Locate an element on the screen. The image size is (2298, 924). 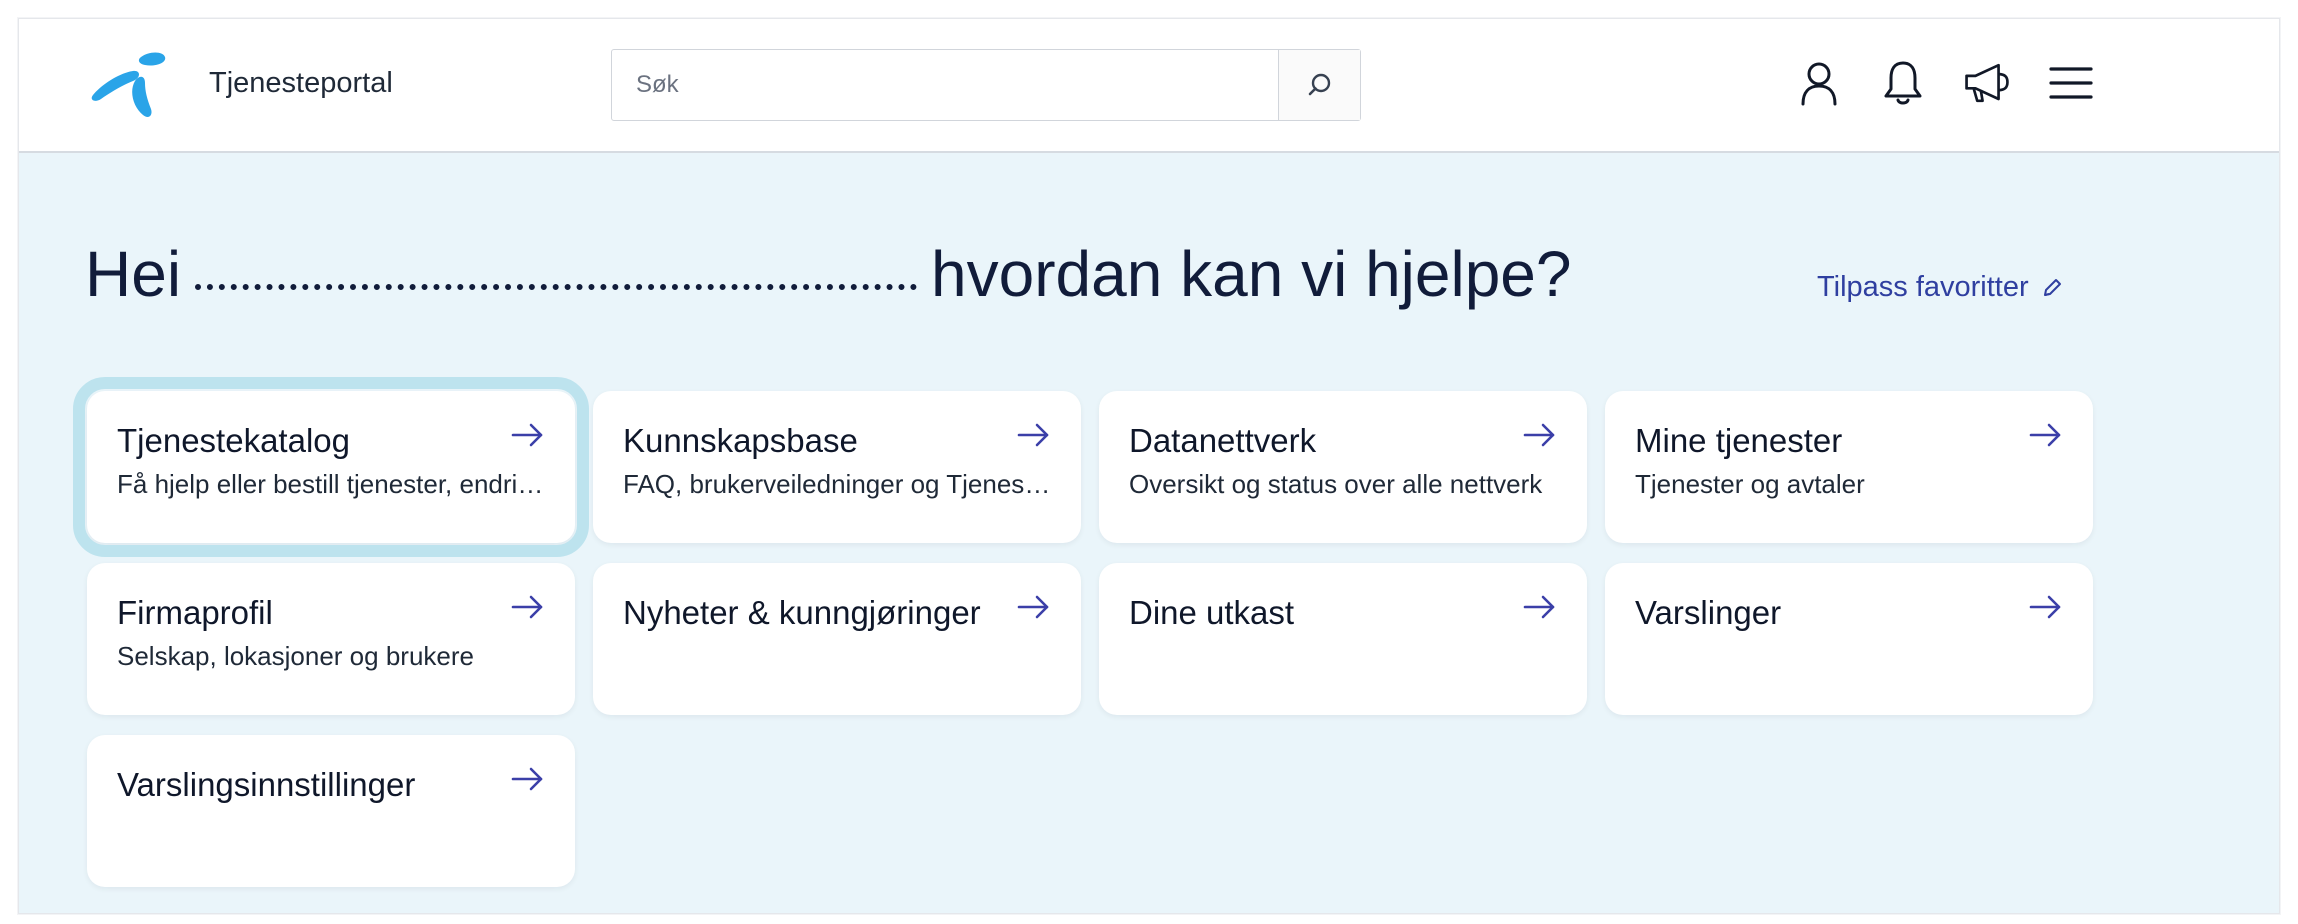
card-title: Dine utkast is located at coordinates (1212, 612).